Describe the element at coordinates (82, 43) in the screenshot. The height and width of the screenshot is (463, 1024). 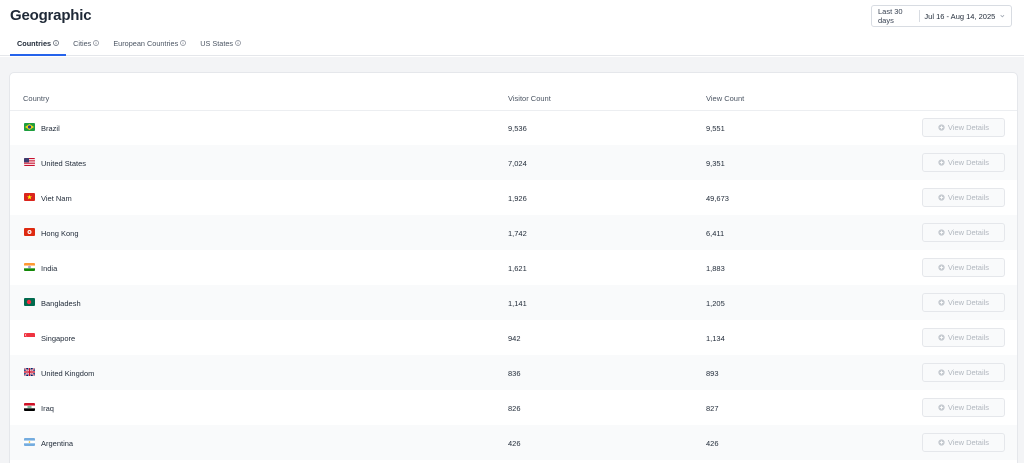
I see `tab-label: Cities` at that location.